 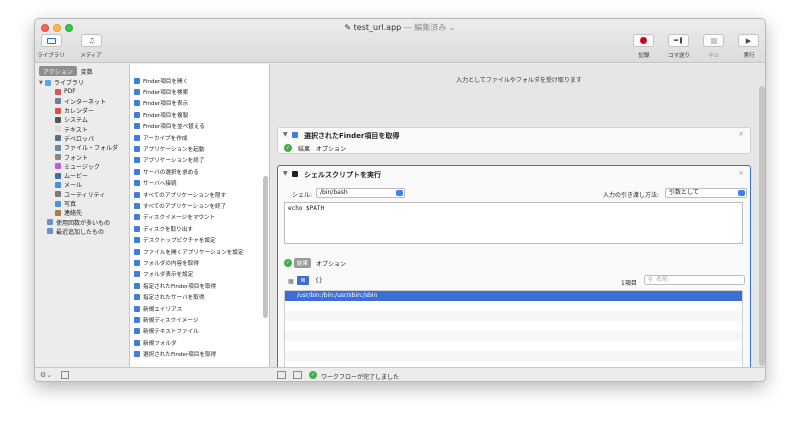 What do you see at coordinates (196, 342) in the screenshot?
I see `action-item: 新規フォルダ` at bounding box center [196, 342].